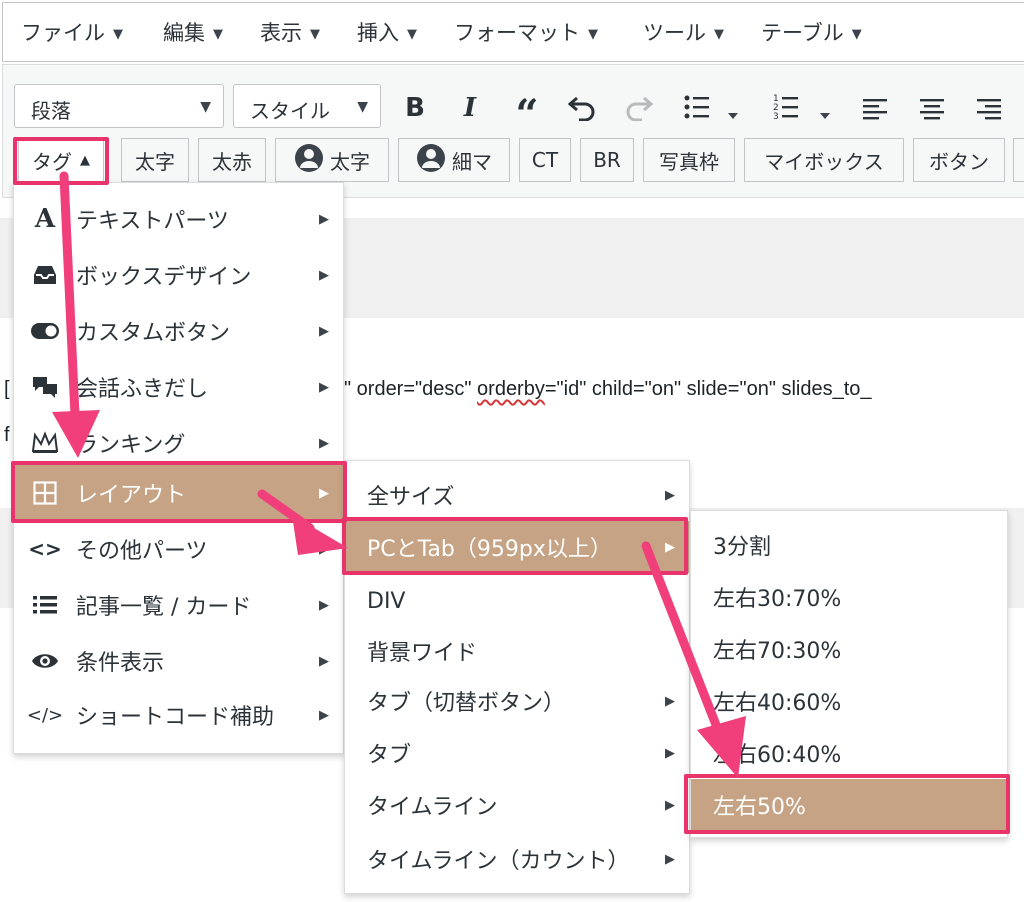 The width and height of the screenshot is (1024, 902). What do you see at coordinates (517, 601) in the screenshot?
I see `submenu-item-div: DIV` at bounding box center [517, 601].